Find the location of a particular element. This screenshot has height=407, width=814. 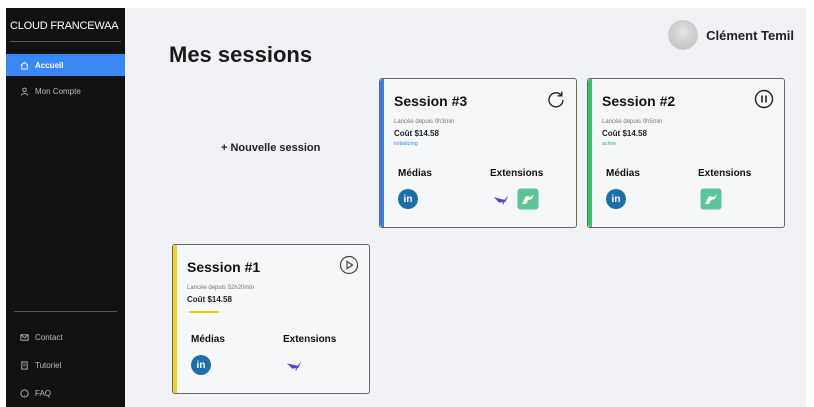

help-icon is located at coordinates (24, 393).